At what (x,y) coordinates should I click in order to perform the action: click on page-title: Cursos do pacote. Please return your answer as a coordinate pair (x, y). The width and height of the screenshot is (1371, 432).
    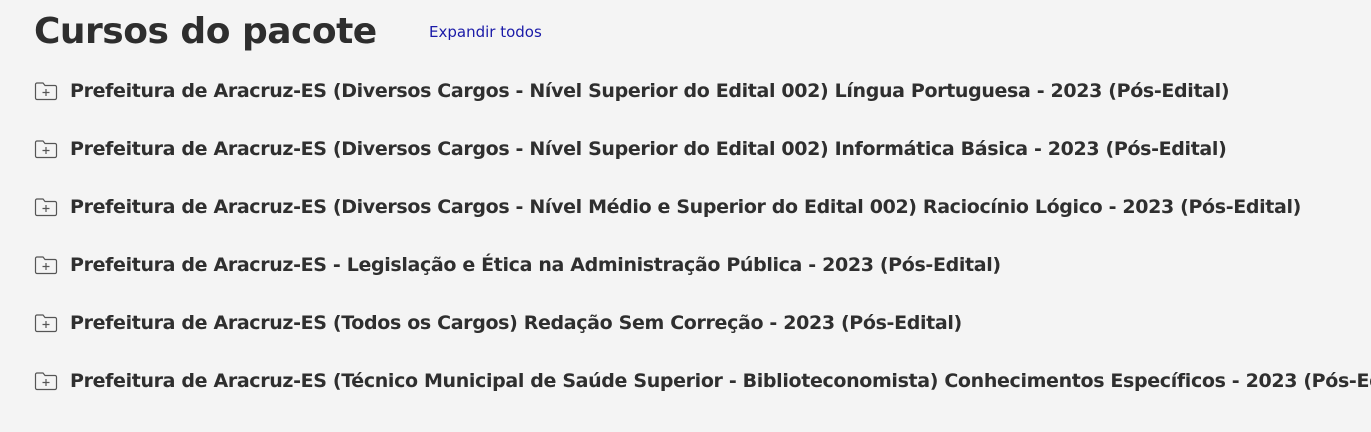
    Looking at the image, I should click on (205, 31).